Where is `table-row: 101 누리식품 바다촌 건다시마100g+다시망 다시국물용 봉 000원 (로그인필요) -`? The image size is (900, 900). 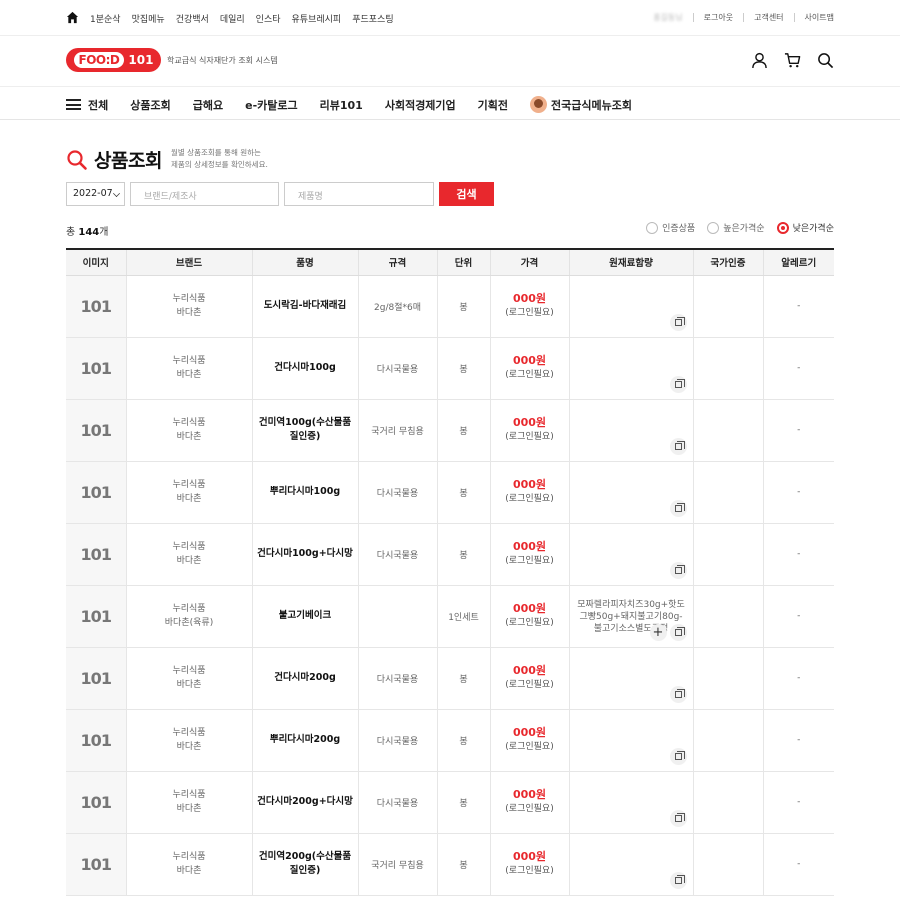 table-row: 101 누리식품 바다촌 건다시마100g+다시망 다시국물용 봉 000원 (로그인필요) - is located at coordinates (450, 554).